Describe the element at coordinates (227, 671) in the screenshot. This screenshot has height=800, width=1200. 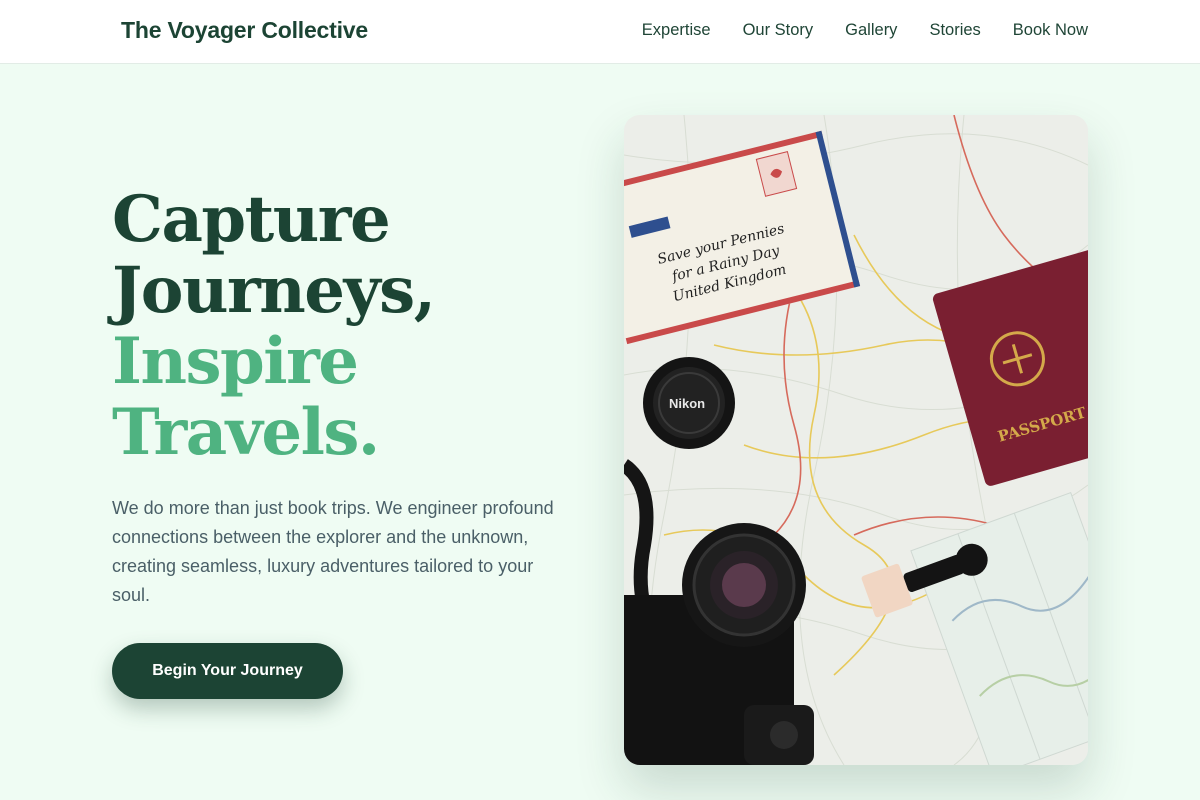
I see `begin-journey-button: Begin Your Journey` at that location.